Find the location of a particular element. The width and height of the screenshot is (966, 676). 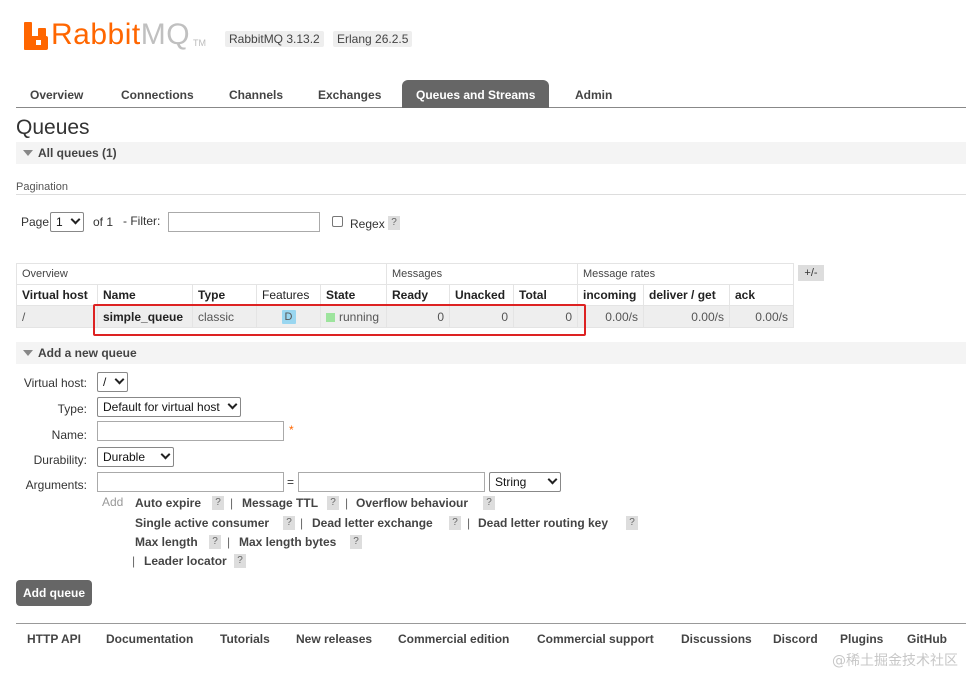

virtual-host-select: / is located at coordinates (112, 382).